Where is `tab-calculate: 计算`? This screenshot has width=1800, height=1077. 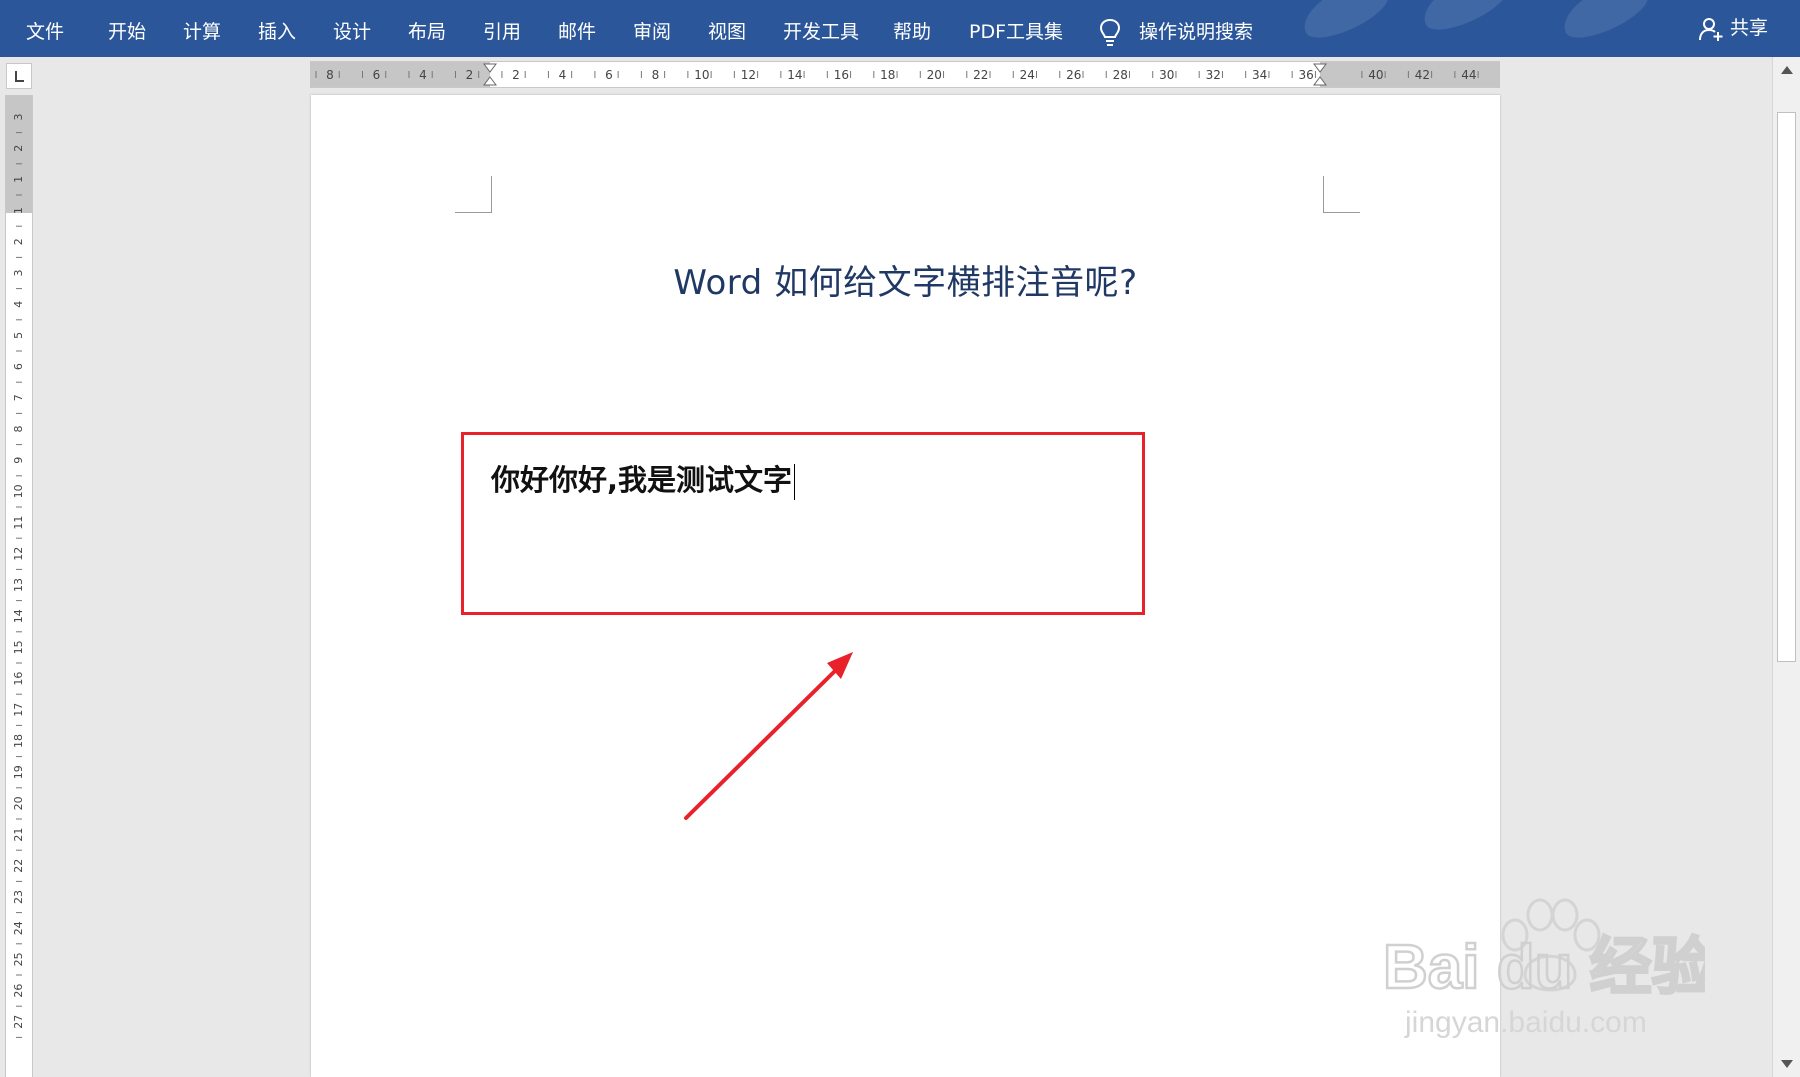
tab-calculate: 计算 is located at coordinates (202, 28).